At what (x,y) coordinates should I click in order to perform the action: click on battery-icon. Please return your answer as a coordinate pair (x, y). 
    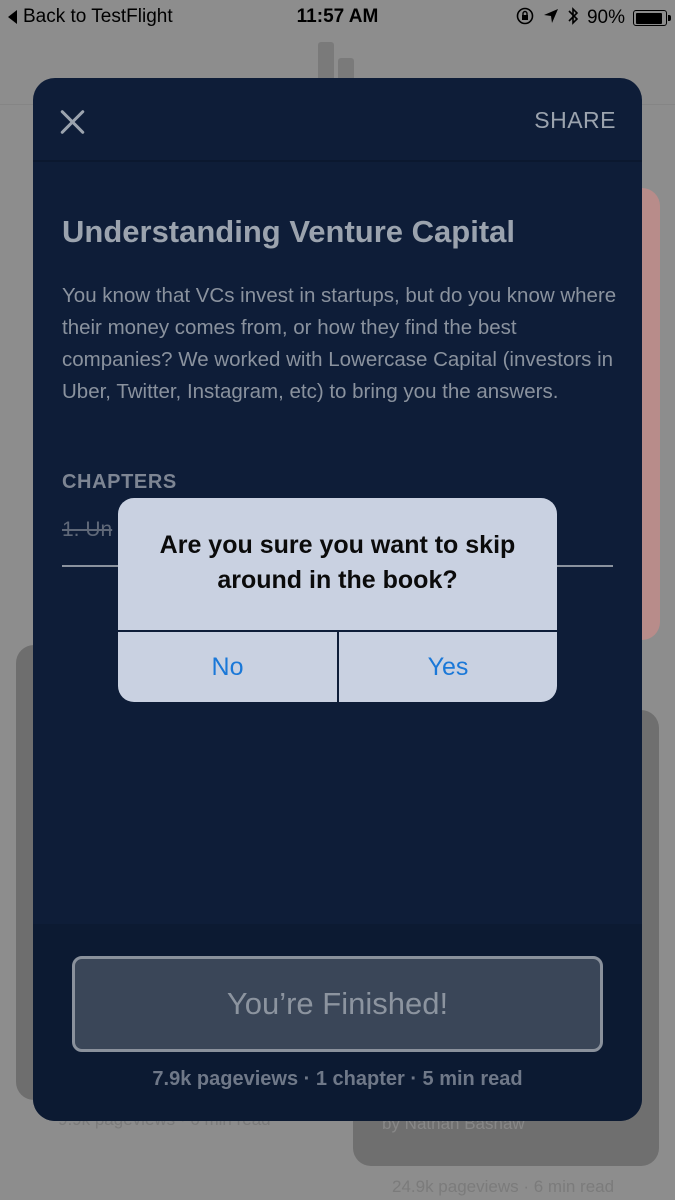
    Looking at the image, I should click on (652, 18).